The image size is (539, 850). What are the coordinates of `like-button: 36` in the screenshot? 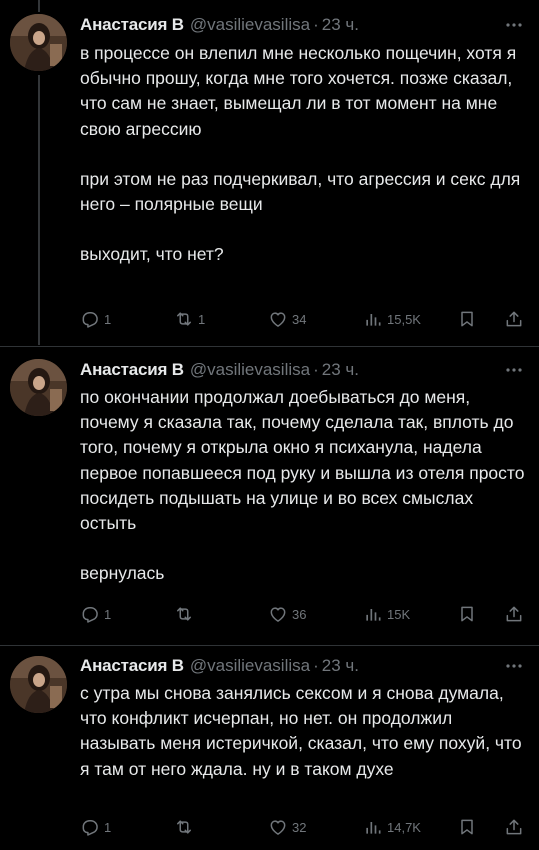 It's located at (287, 614).